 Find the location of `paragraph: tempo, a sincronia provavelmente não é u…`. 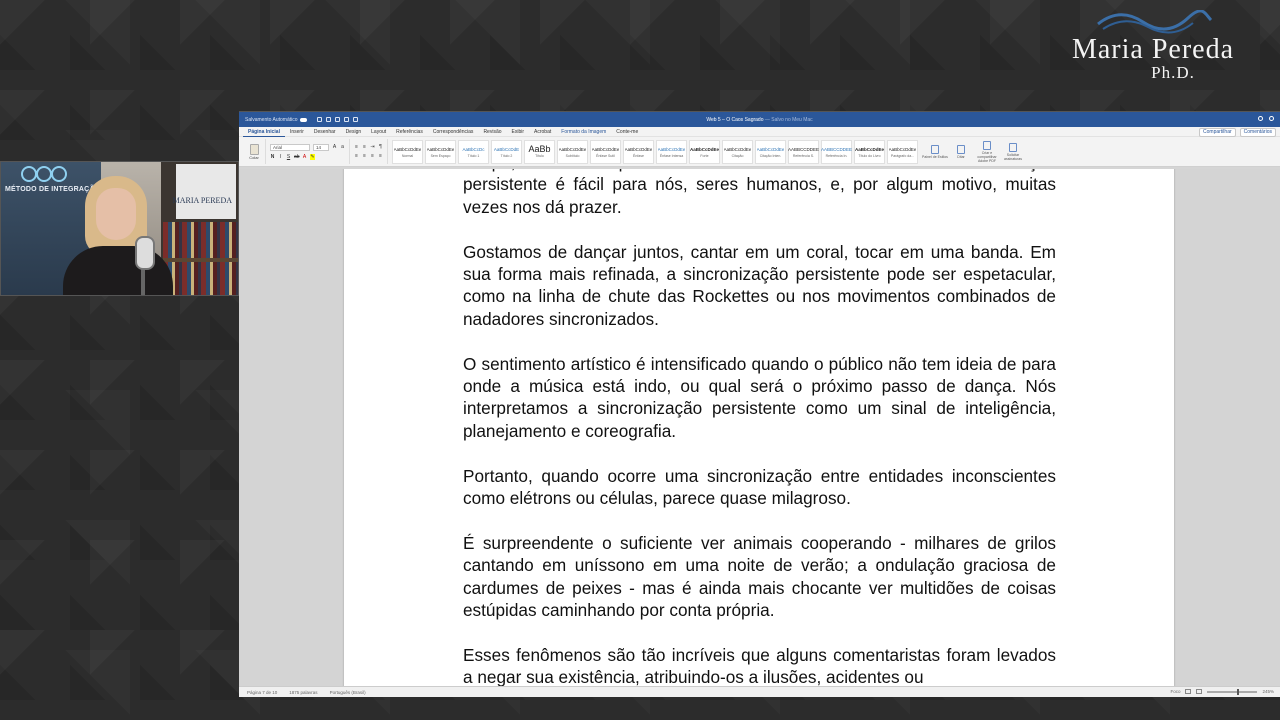

paragraph: tempo, a sincronia provavelmente não é u… is located at coordinates (759, 193).